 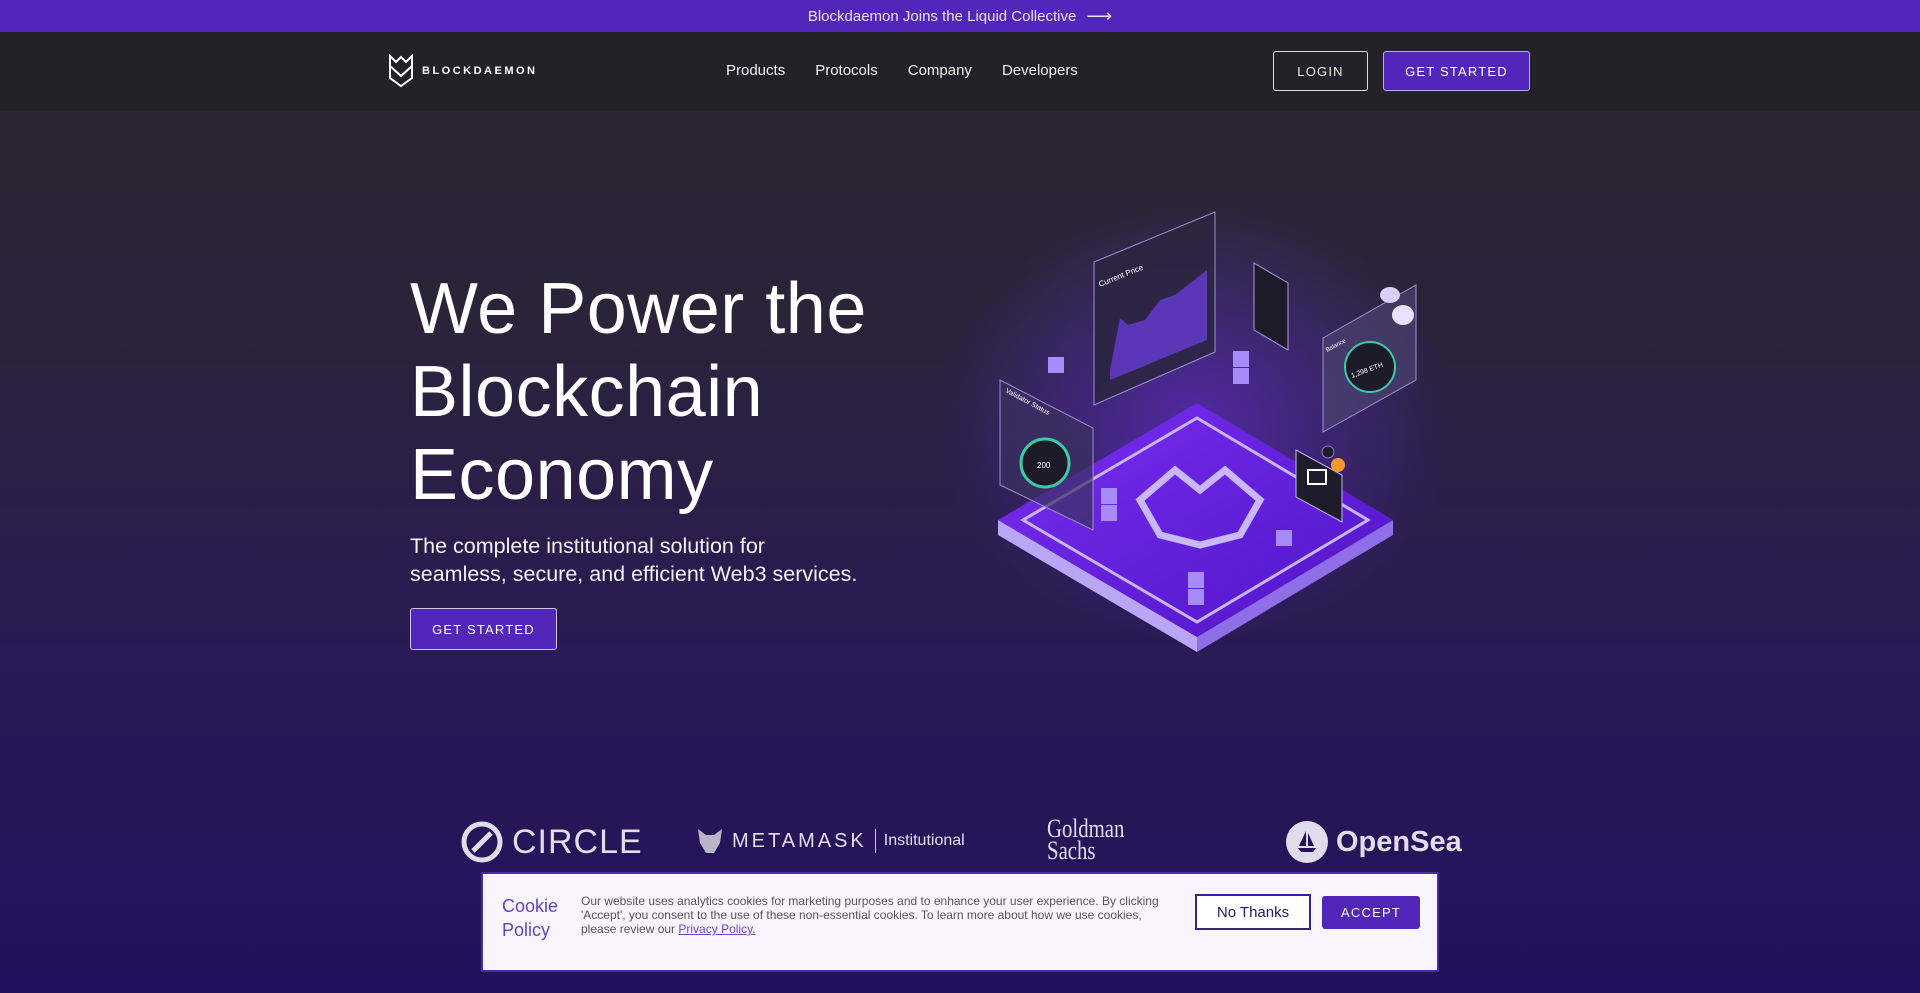 I want to click on metamask-fox-icon, so click(x=710, y=841).